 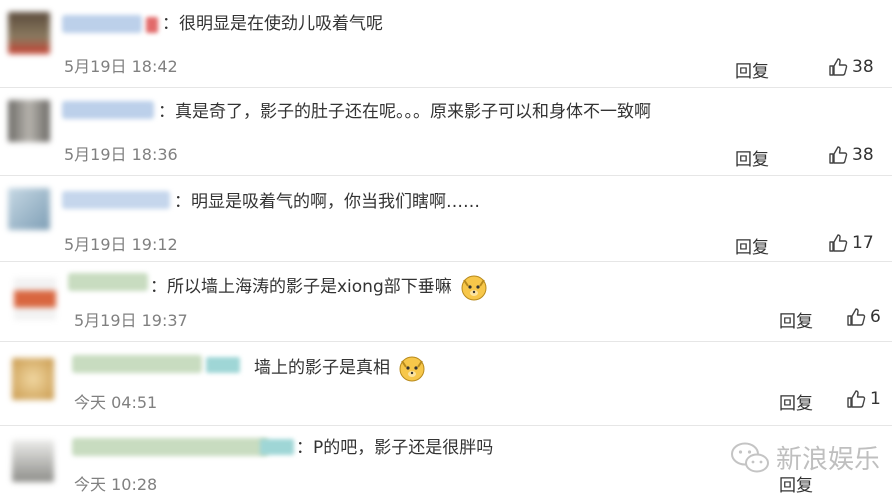 I want to click on comment-time: 5月19日 18:36, so click(x=121, y=154).